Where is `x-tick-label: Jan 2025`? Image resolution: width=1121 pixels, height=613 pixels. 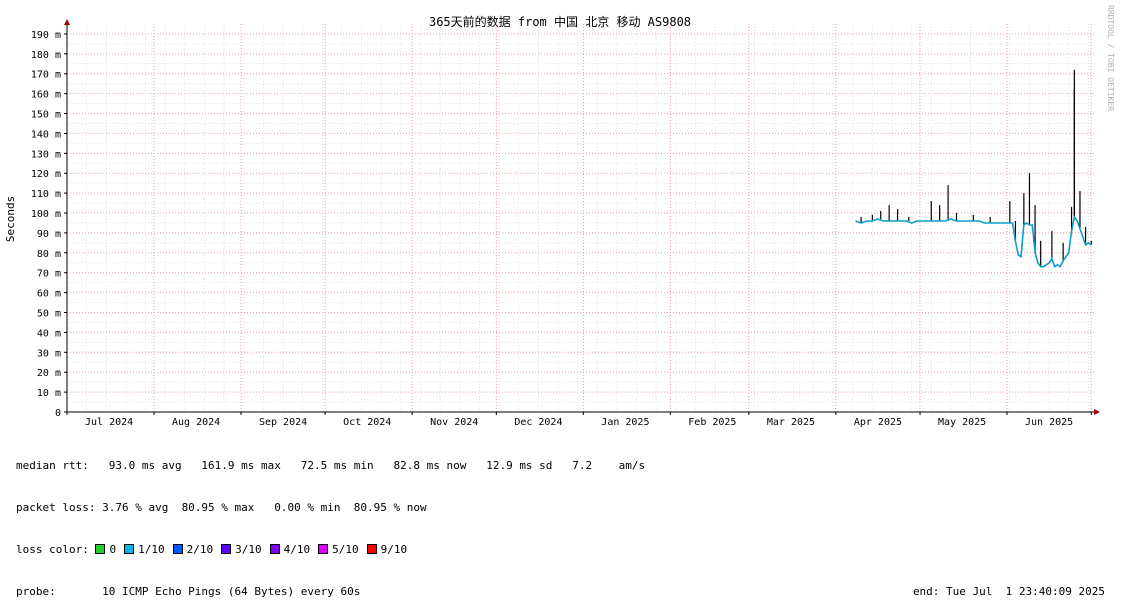 x-tick-label: Jan 2025 is located at coordinates (625, 422).